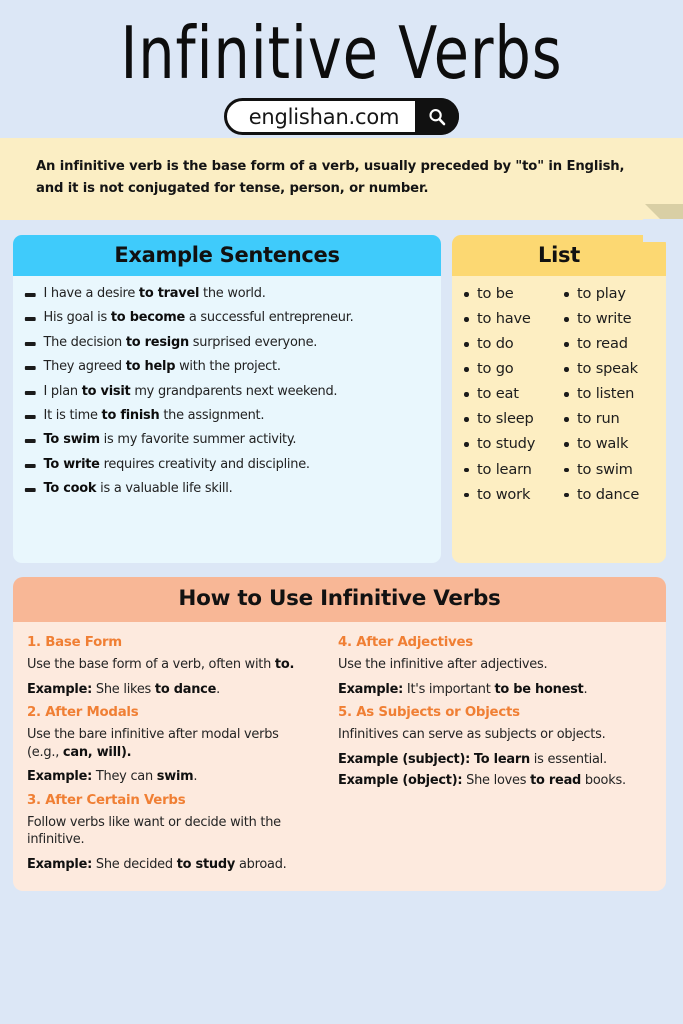 The height and width of the screenshot is (1024, 683). I want to click on list-item: to write, so click(610, 319).